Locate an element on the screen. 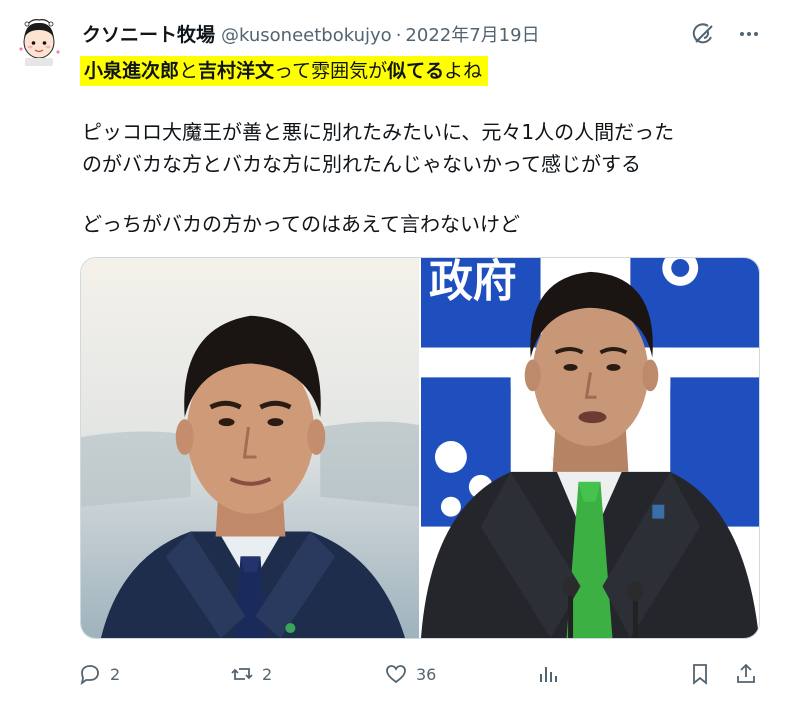 The width and height of the screenshot is (787, 712). body-line-1: ピッコロ大魔王が善と悪に別れたみたいに、元々1人の人間だった is located at coordinates (378, 132).